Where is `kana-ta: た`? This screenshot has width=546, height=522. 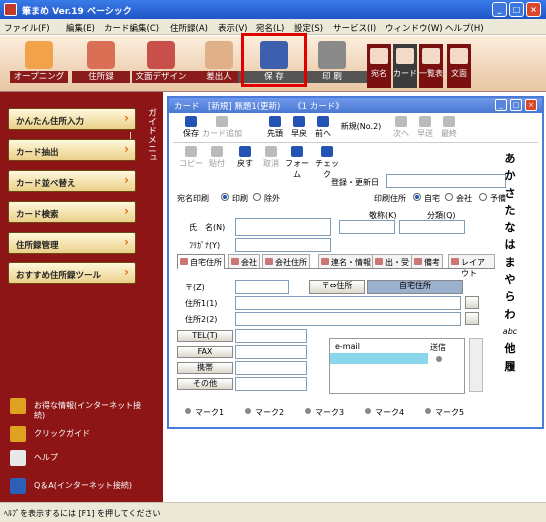 kana-ta: た is located at coordinates (510, 210).